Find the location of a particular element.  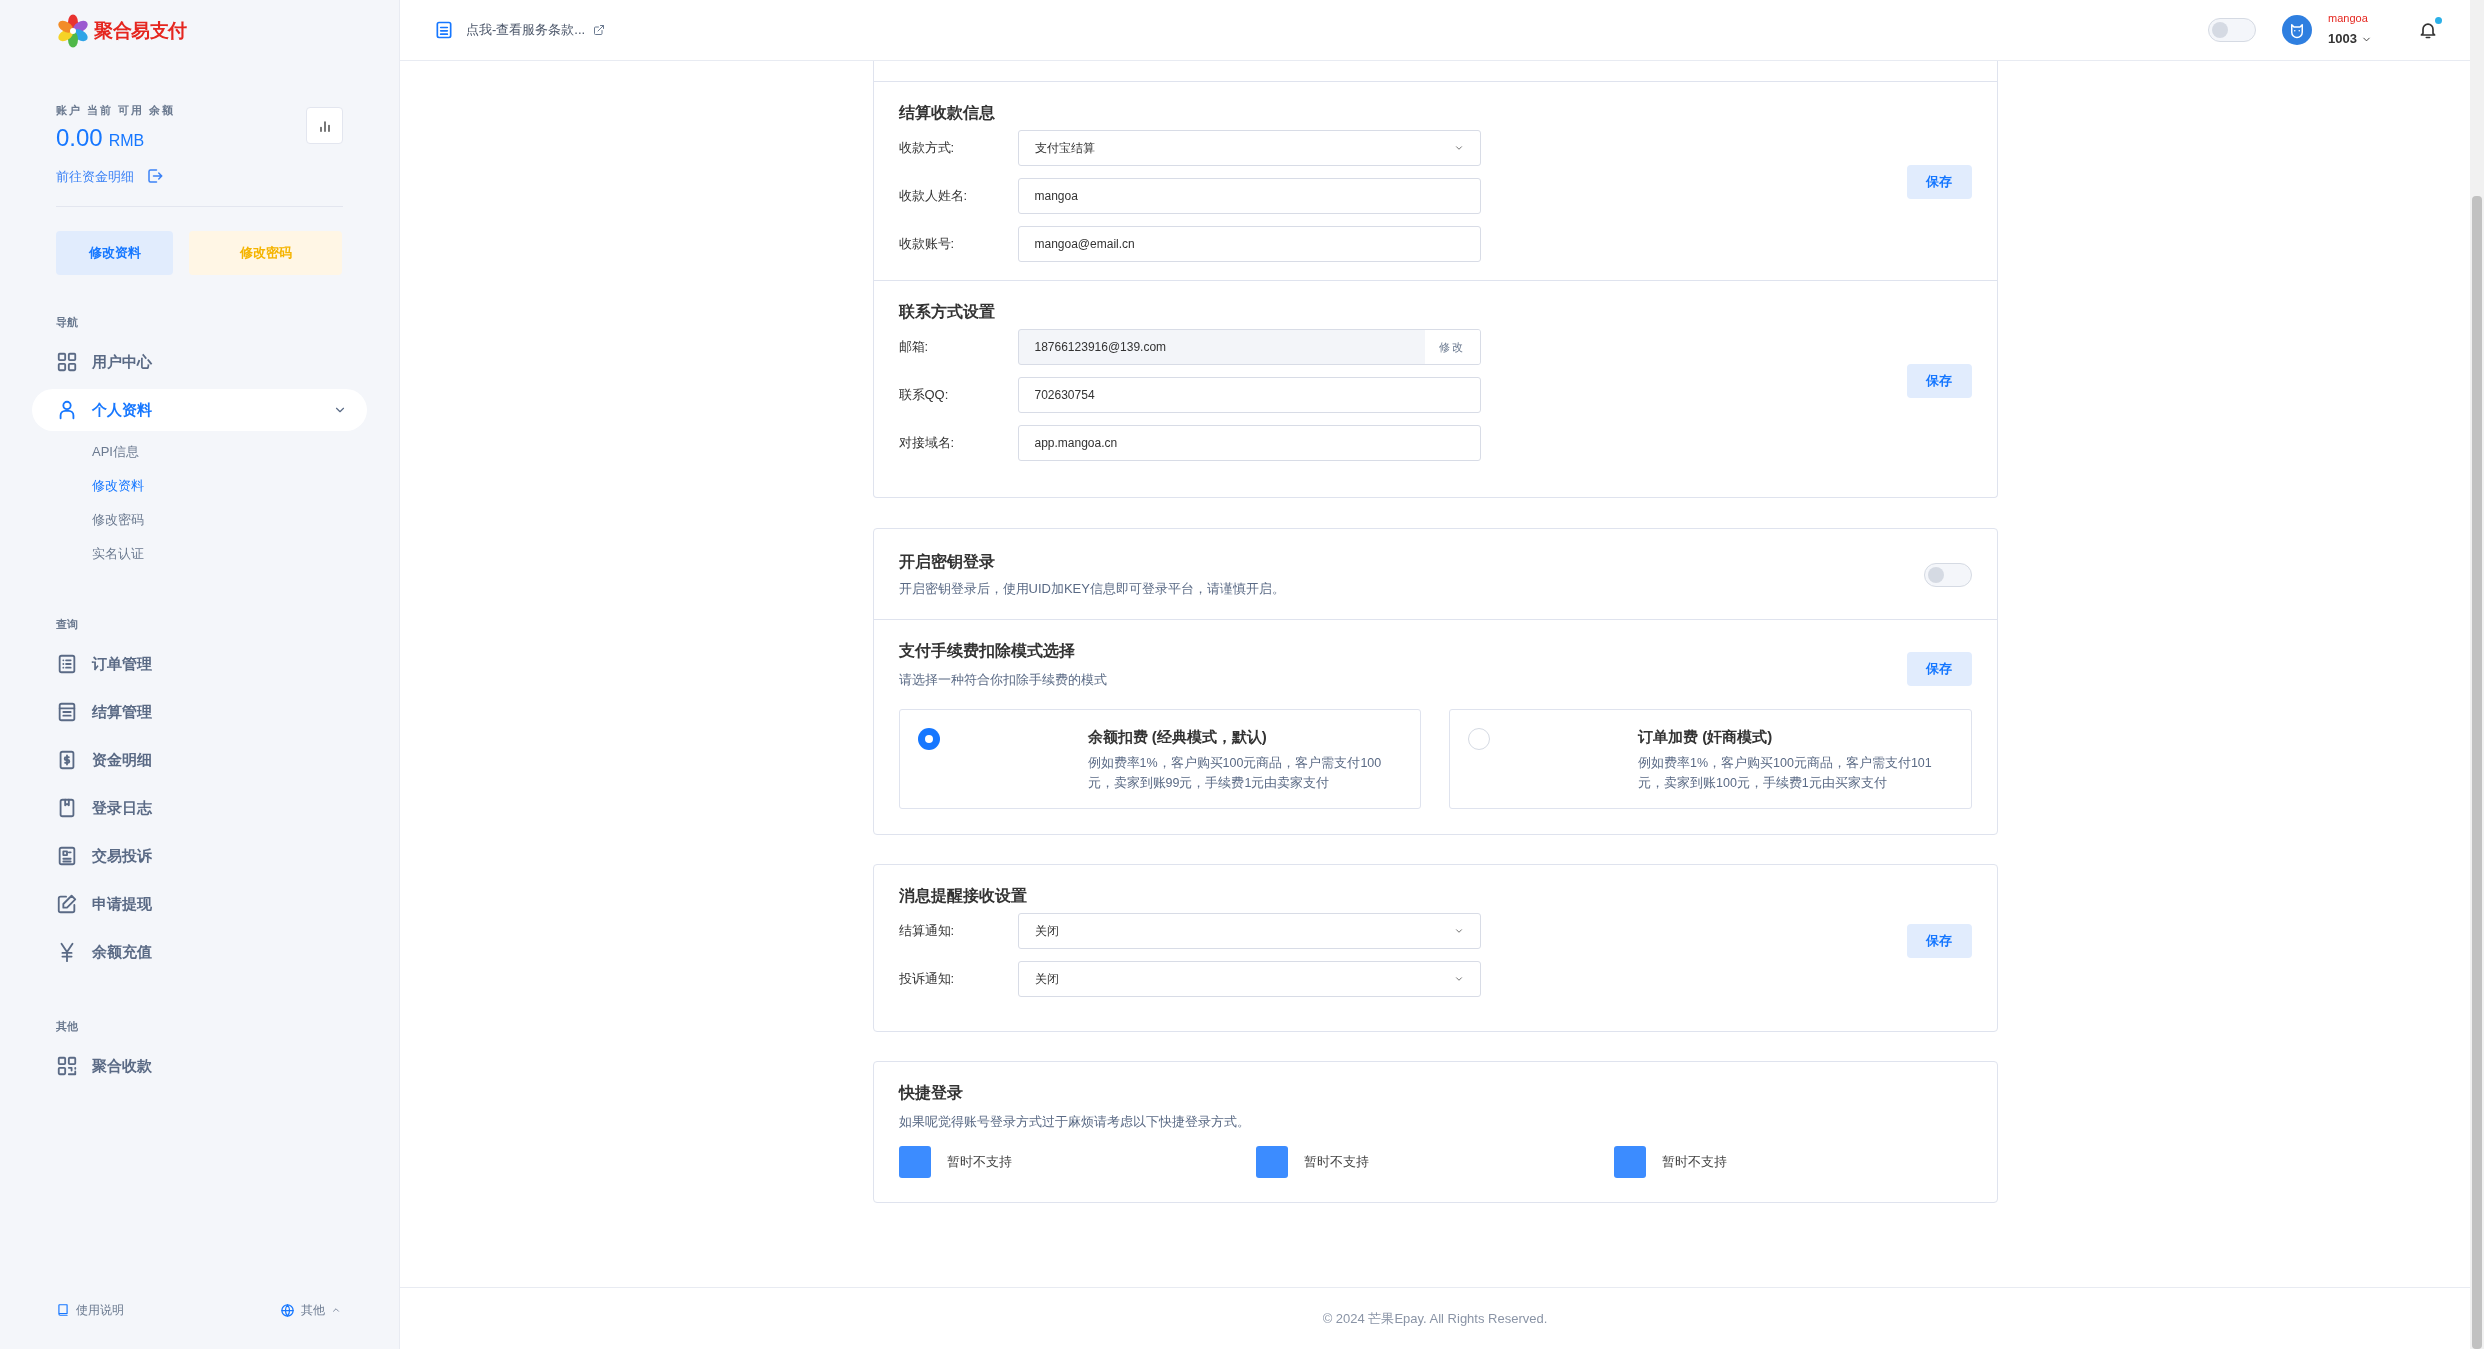

balance-amount: 0.00 is located at coordinates (79, 137).